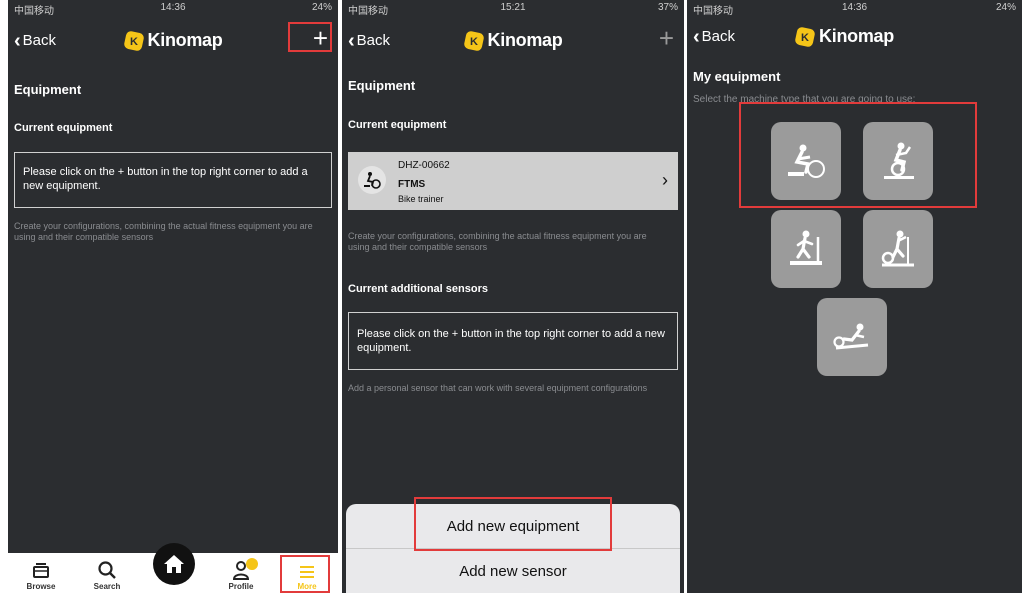 The image size is (1022, 593). Describe the element at coordinates (241, 586) in the screenshot. I see `tab-label: Profile` at that location.